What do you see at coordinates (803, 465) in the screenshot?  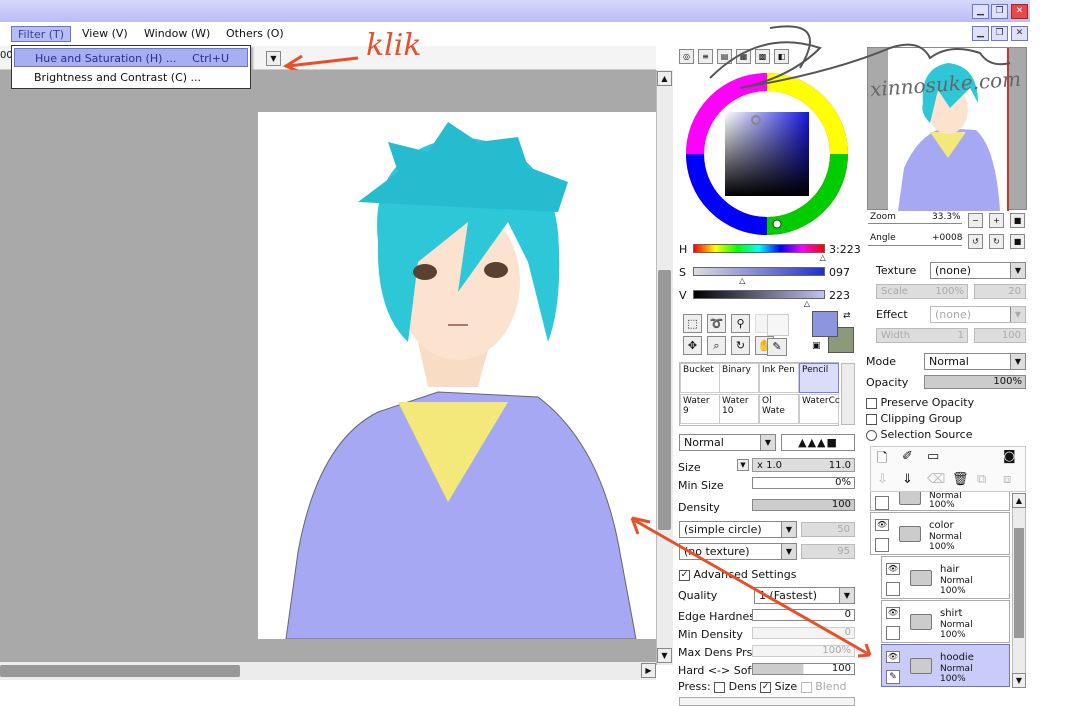 I see `size-field: x 1.0 11.0` at bounding box center [803, 465].